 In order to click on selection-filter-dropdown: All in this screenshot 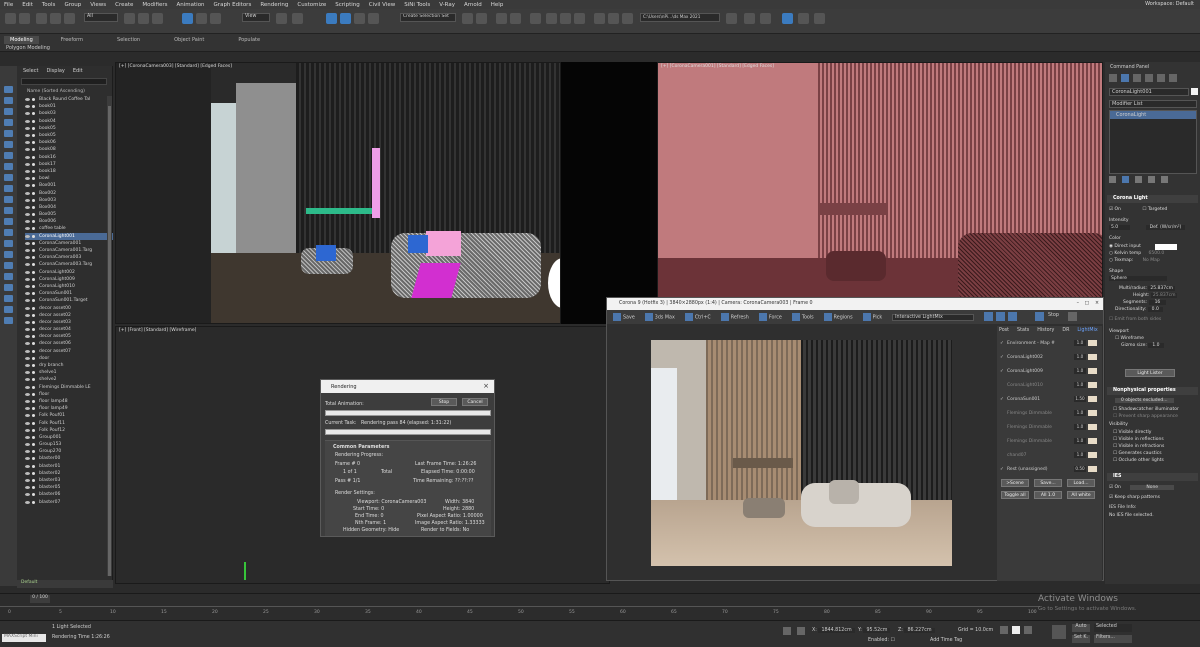, I will do `click(101, 17)`.